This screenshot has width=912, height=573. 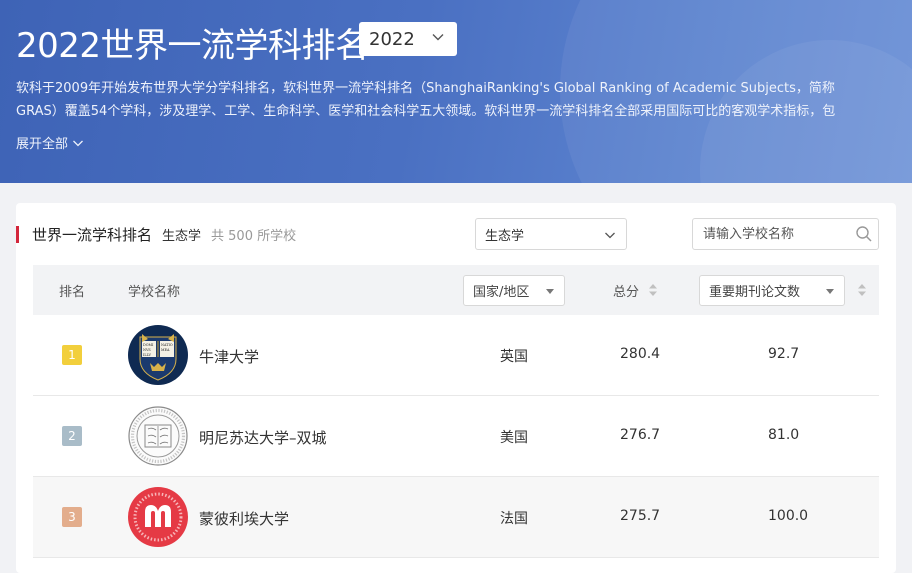 I want to click on svg-text: MEA, so click(x=165, y=350).